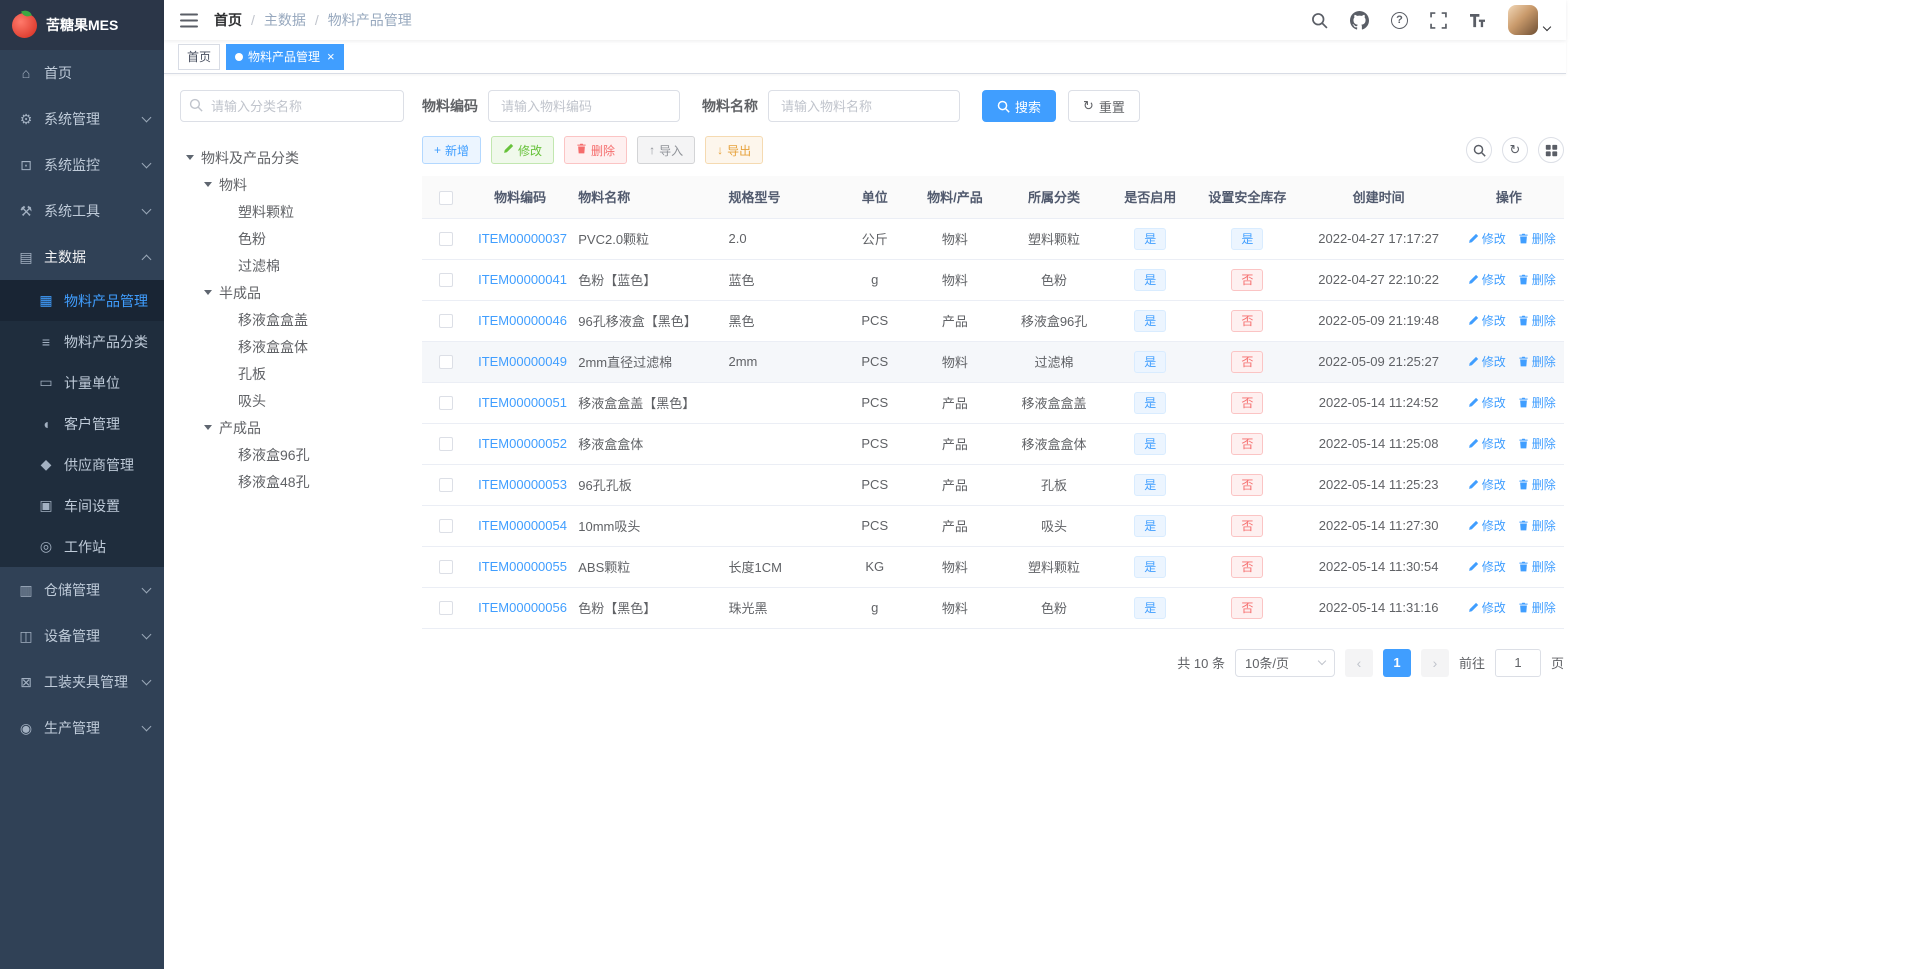 This screenshot has width=1920, height=969. Describe the element at coordinates (292, 106) in the screenshot. I see `category-search-input` at that location.